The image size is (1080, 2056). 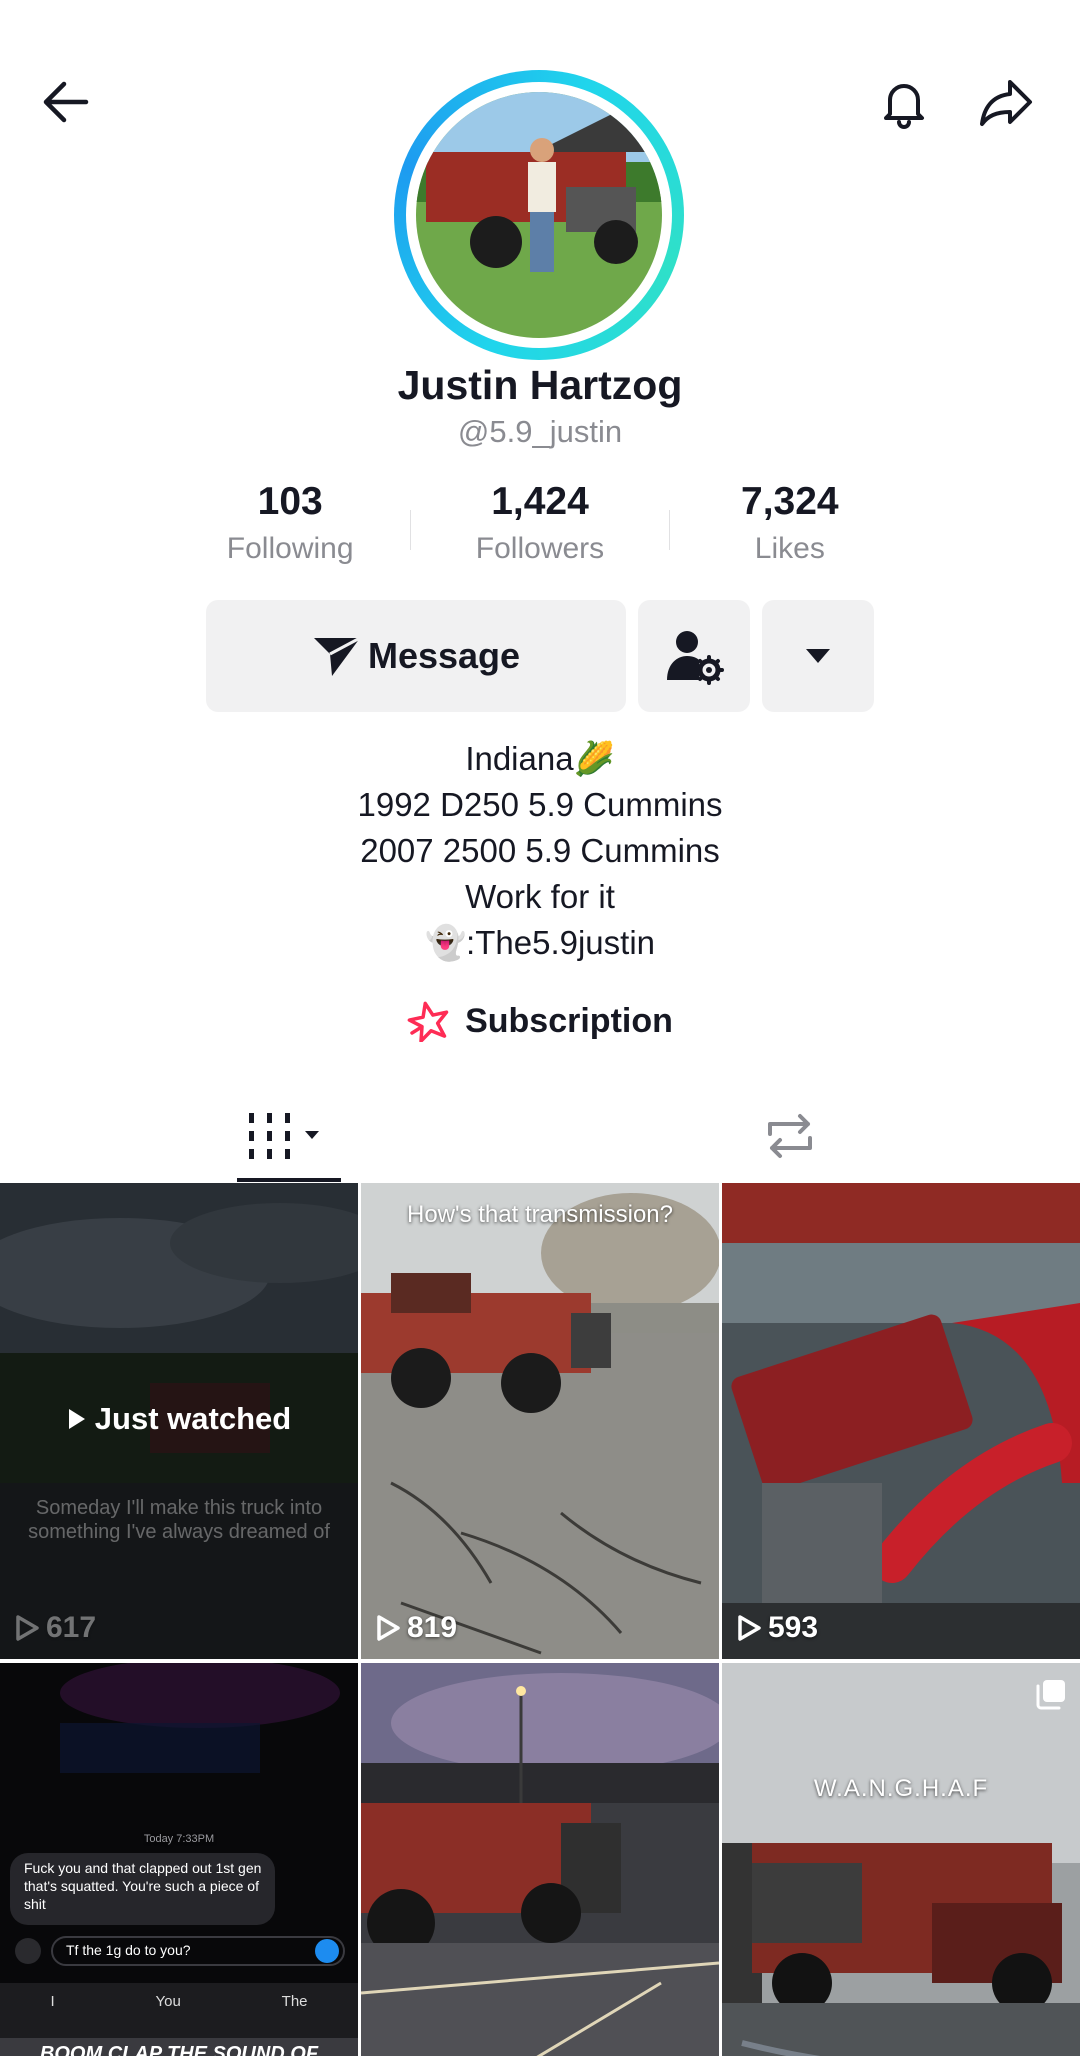 What do you see at coordinates (540, 942) in the screenshot?
I see `bio-line: 👻:The5.9justin` at bounding box center [540, 942].